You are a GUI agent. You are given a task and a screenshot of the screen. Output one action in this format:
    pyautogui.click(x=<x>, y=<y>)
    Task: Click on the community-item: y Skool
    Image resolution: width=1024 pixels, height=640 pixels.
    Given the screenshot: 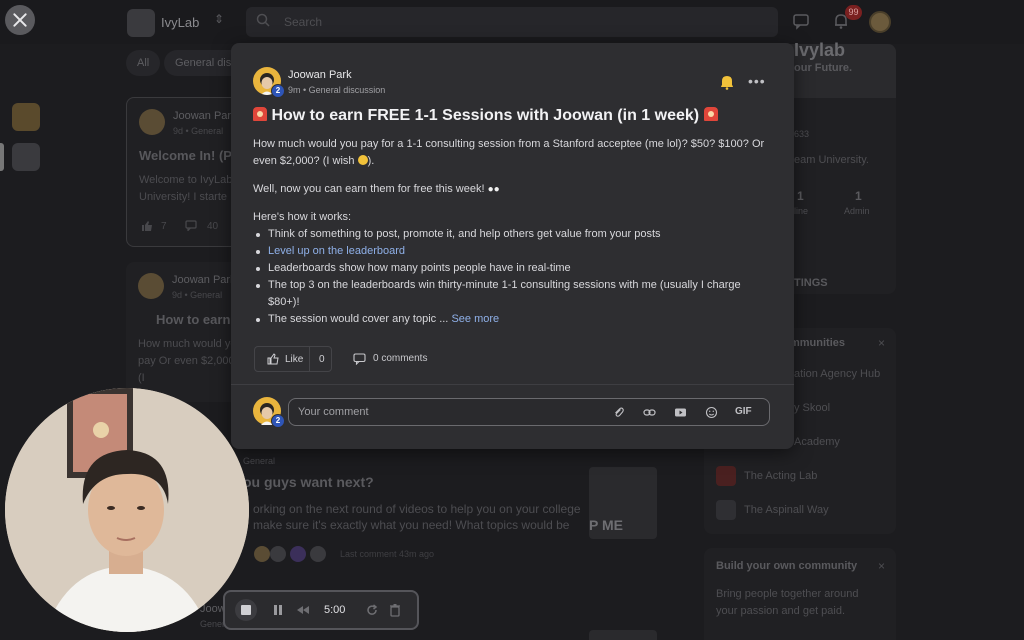 What is the action you would take?
    pyautogui.click(x=812, y=408)
    